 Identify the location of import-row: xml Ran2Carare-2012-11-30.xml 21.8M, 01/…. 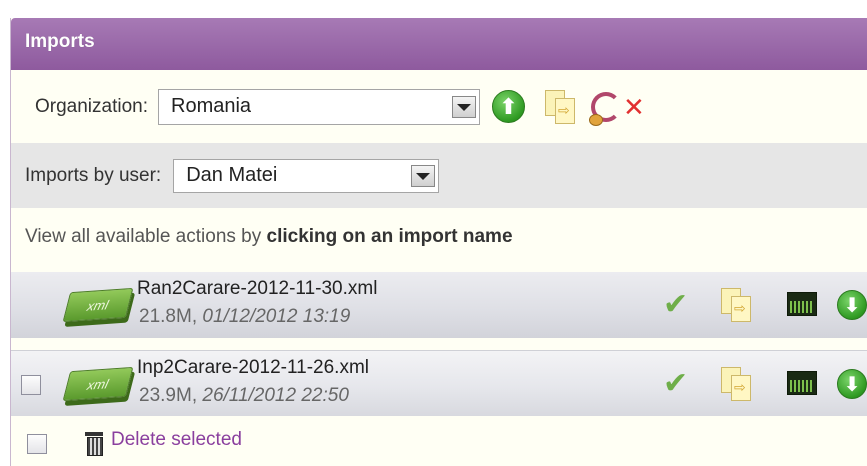
(439, 305).